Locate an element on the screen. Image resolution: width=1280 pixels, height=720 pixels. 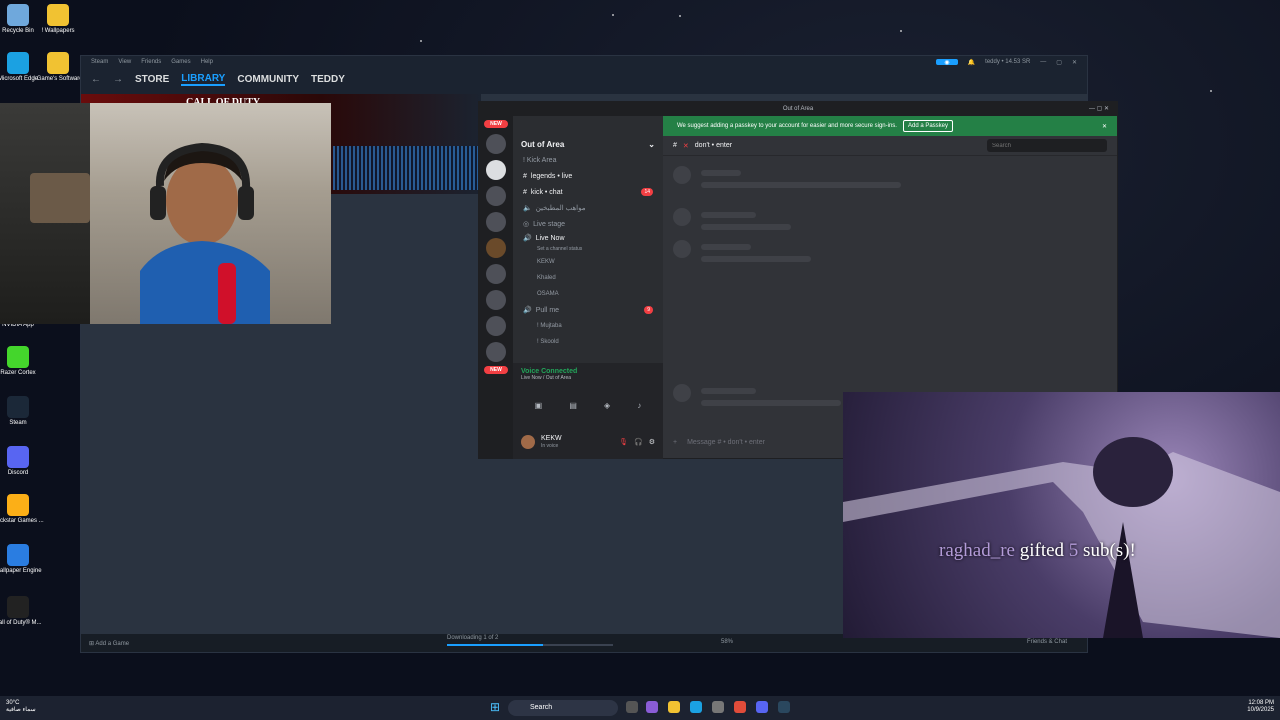
channel-live-stage: ◎ Live stage is located at coordinates (588, 224).